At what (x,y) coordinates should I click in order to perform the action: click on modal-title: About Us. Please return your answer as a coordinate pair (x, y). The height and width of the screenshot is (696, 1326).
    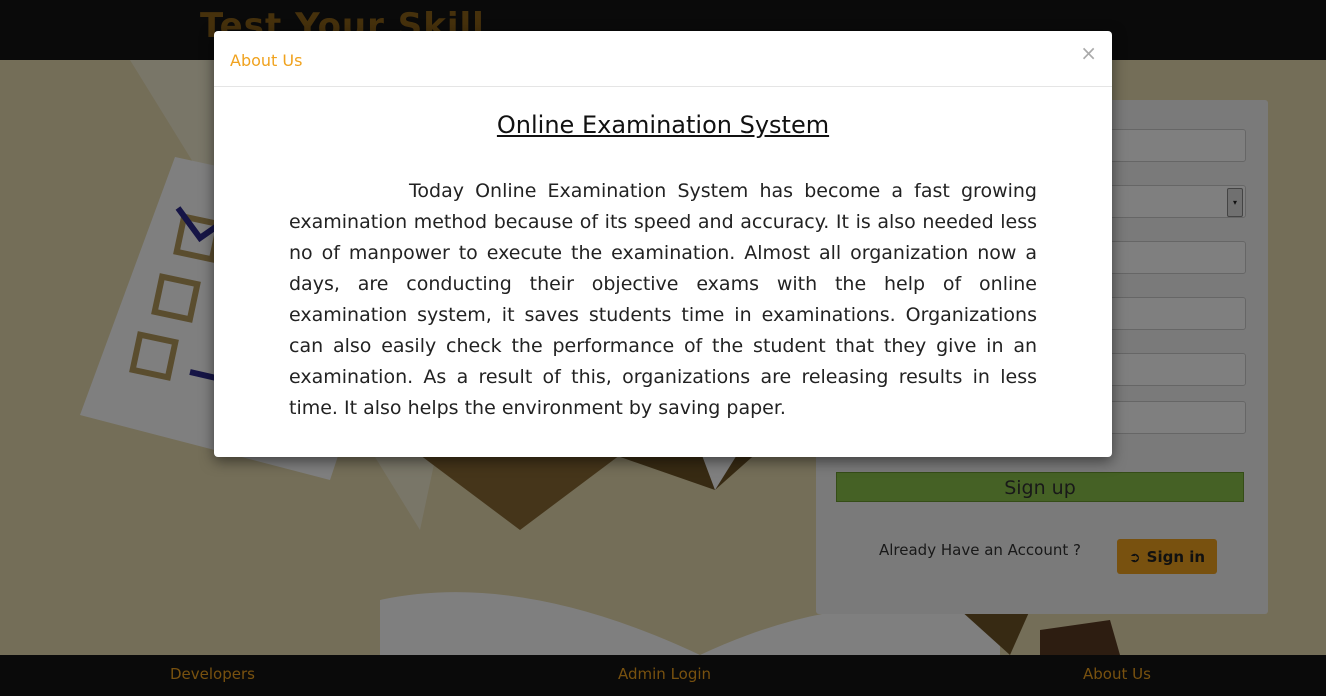
    Looking at the image, I should click on (266, 60).